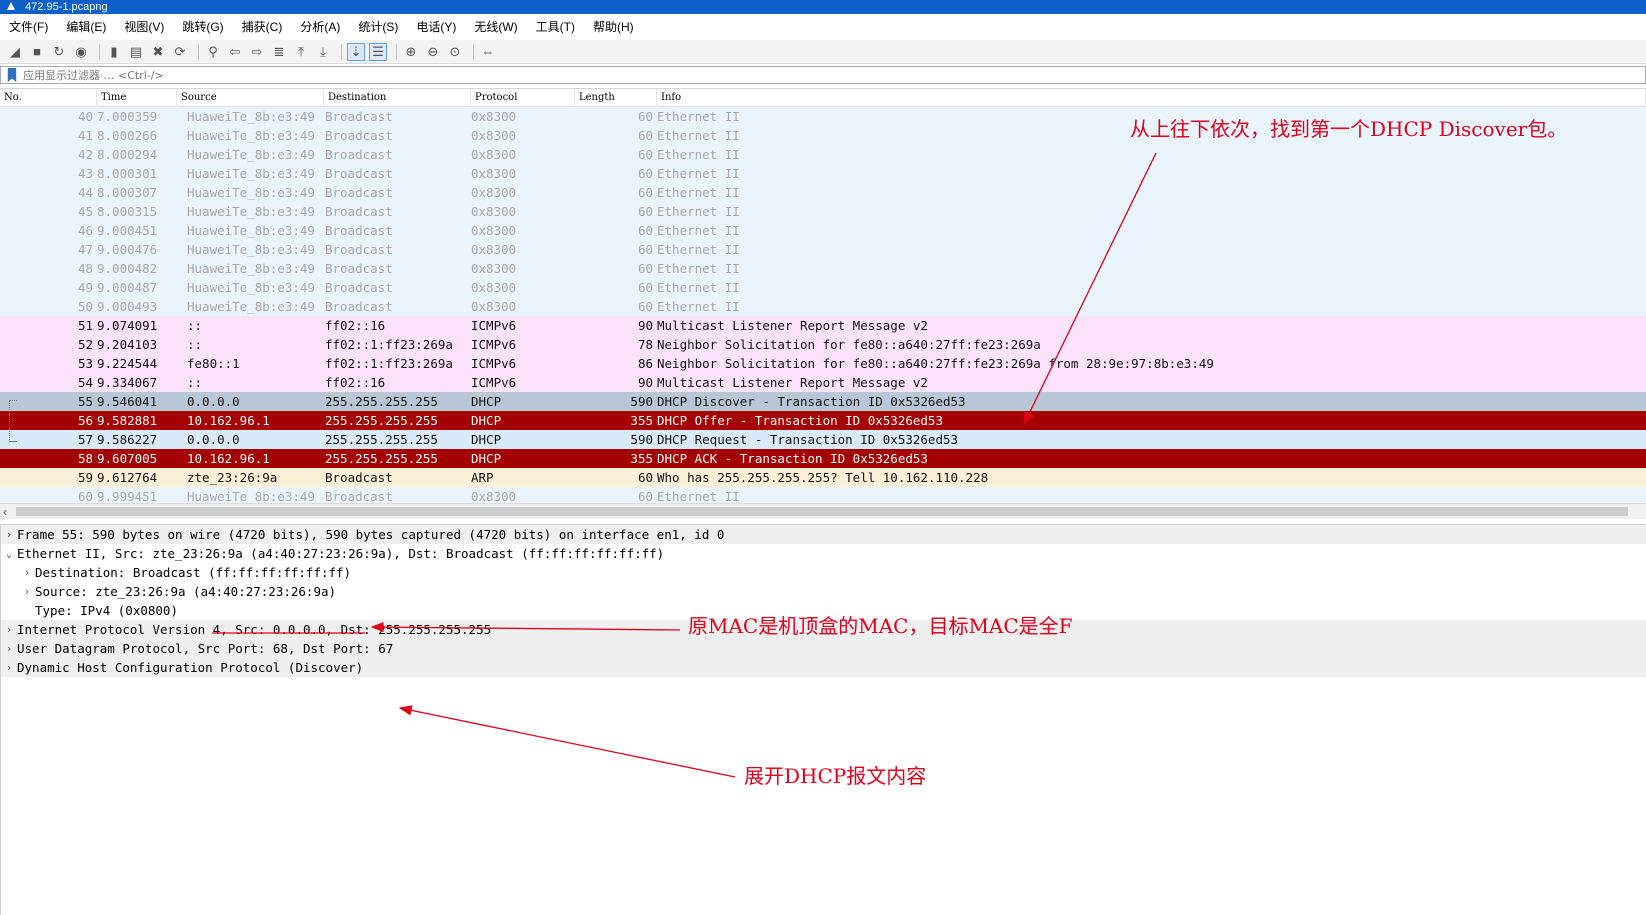 The height and width of the screenshot is (915, 1646). What do you see at coordinates (158, 52) in the screenshot?
I see `close-file-icon: ✖` at bounding box center [158, 52].